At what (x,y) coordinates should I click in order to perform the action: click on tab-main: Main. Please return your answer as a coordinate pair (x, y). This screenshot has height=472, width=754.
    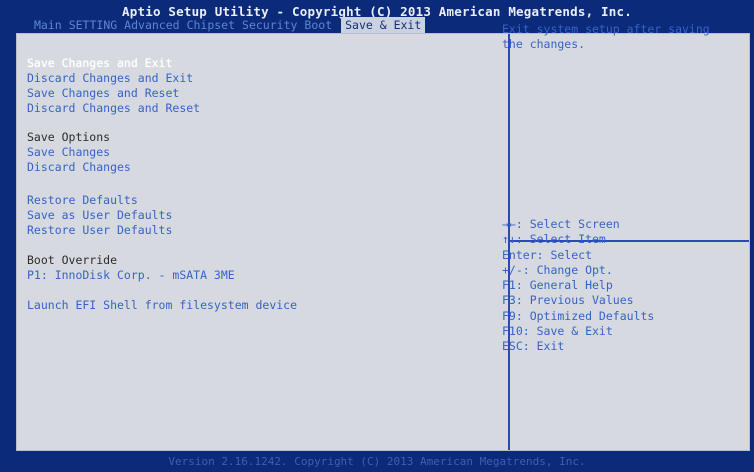
    Looking at the image, I should click on (48, 25).